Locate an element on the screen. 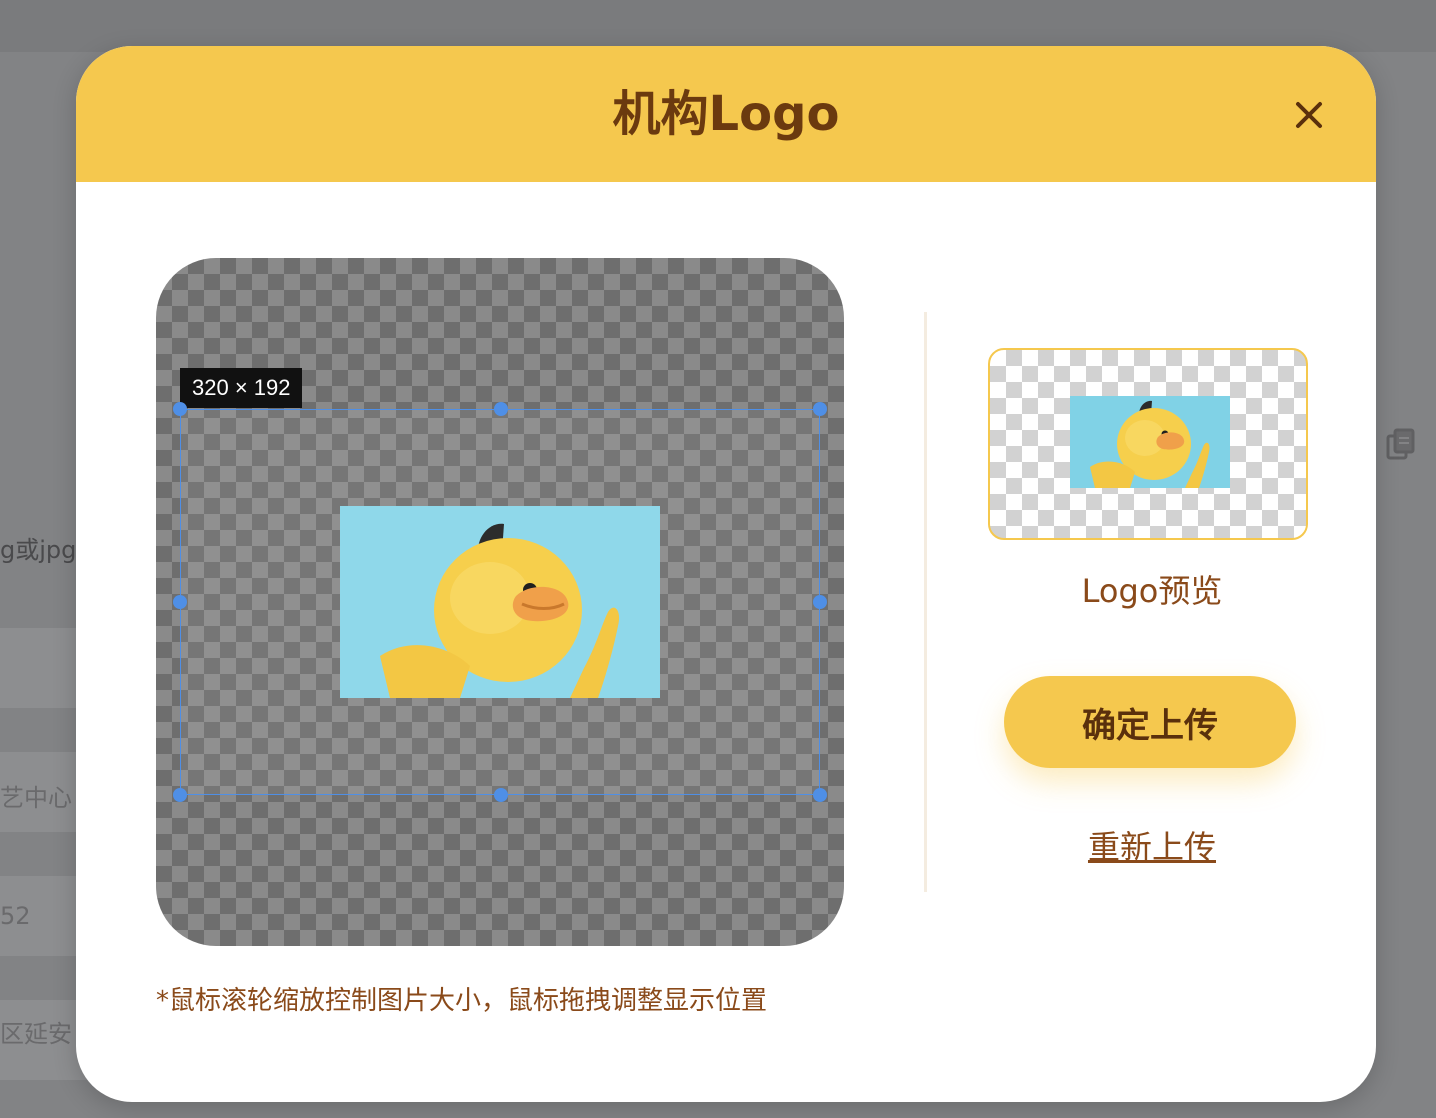  crop-handle-top is located at coordinates (501, 409).